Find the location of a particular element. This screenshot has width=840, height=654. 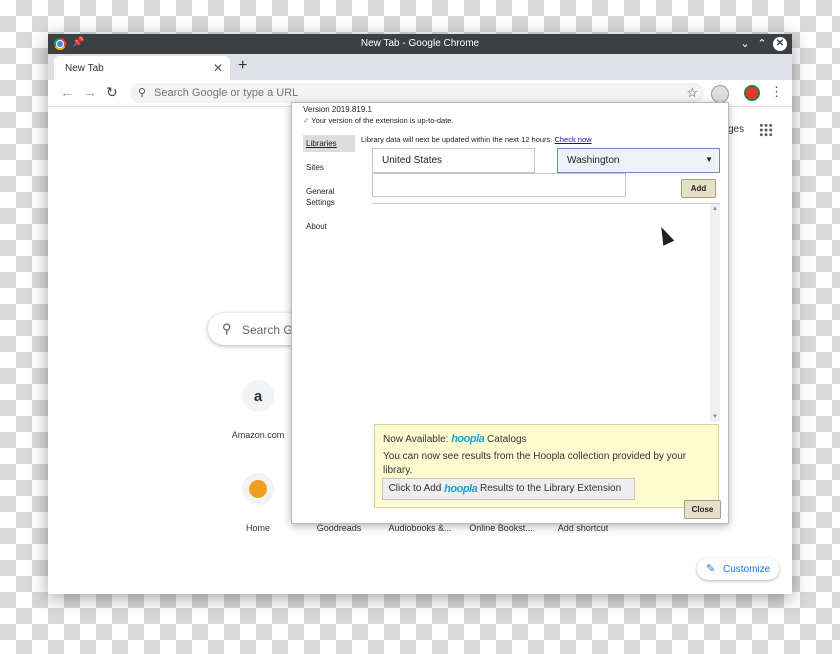

forward-icon: → is located at coordinates (90, 92).